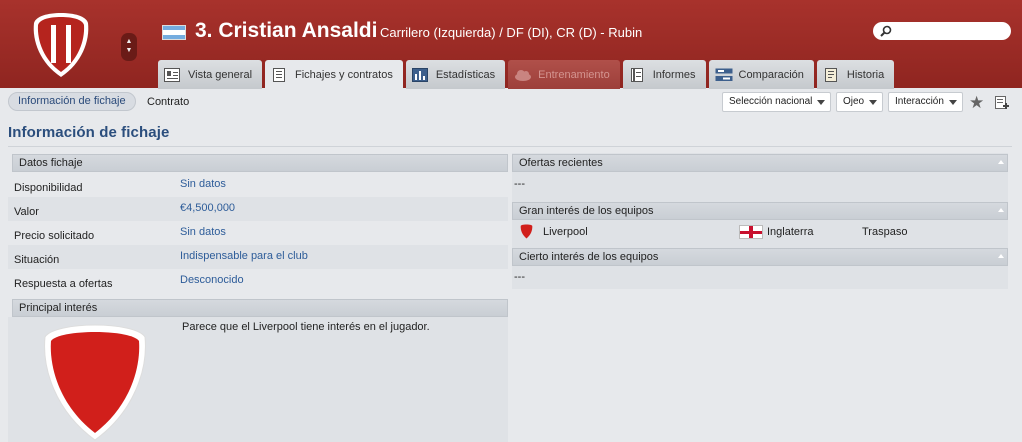 The width and height of the screenshot is (1022, 442). Describe the element at coordinates (1002, 103) in the screenshot. I see `add-note-icon` at that location.